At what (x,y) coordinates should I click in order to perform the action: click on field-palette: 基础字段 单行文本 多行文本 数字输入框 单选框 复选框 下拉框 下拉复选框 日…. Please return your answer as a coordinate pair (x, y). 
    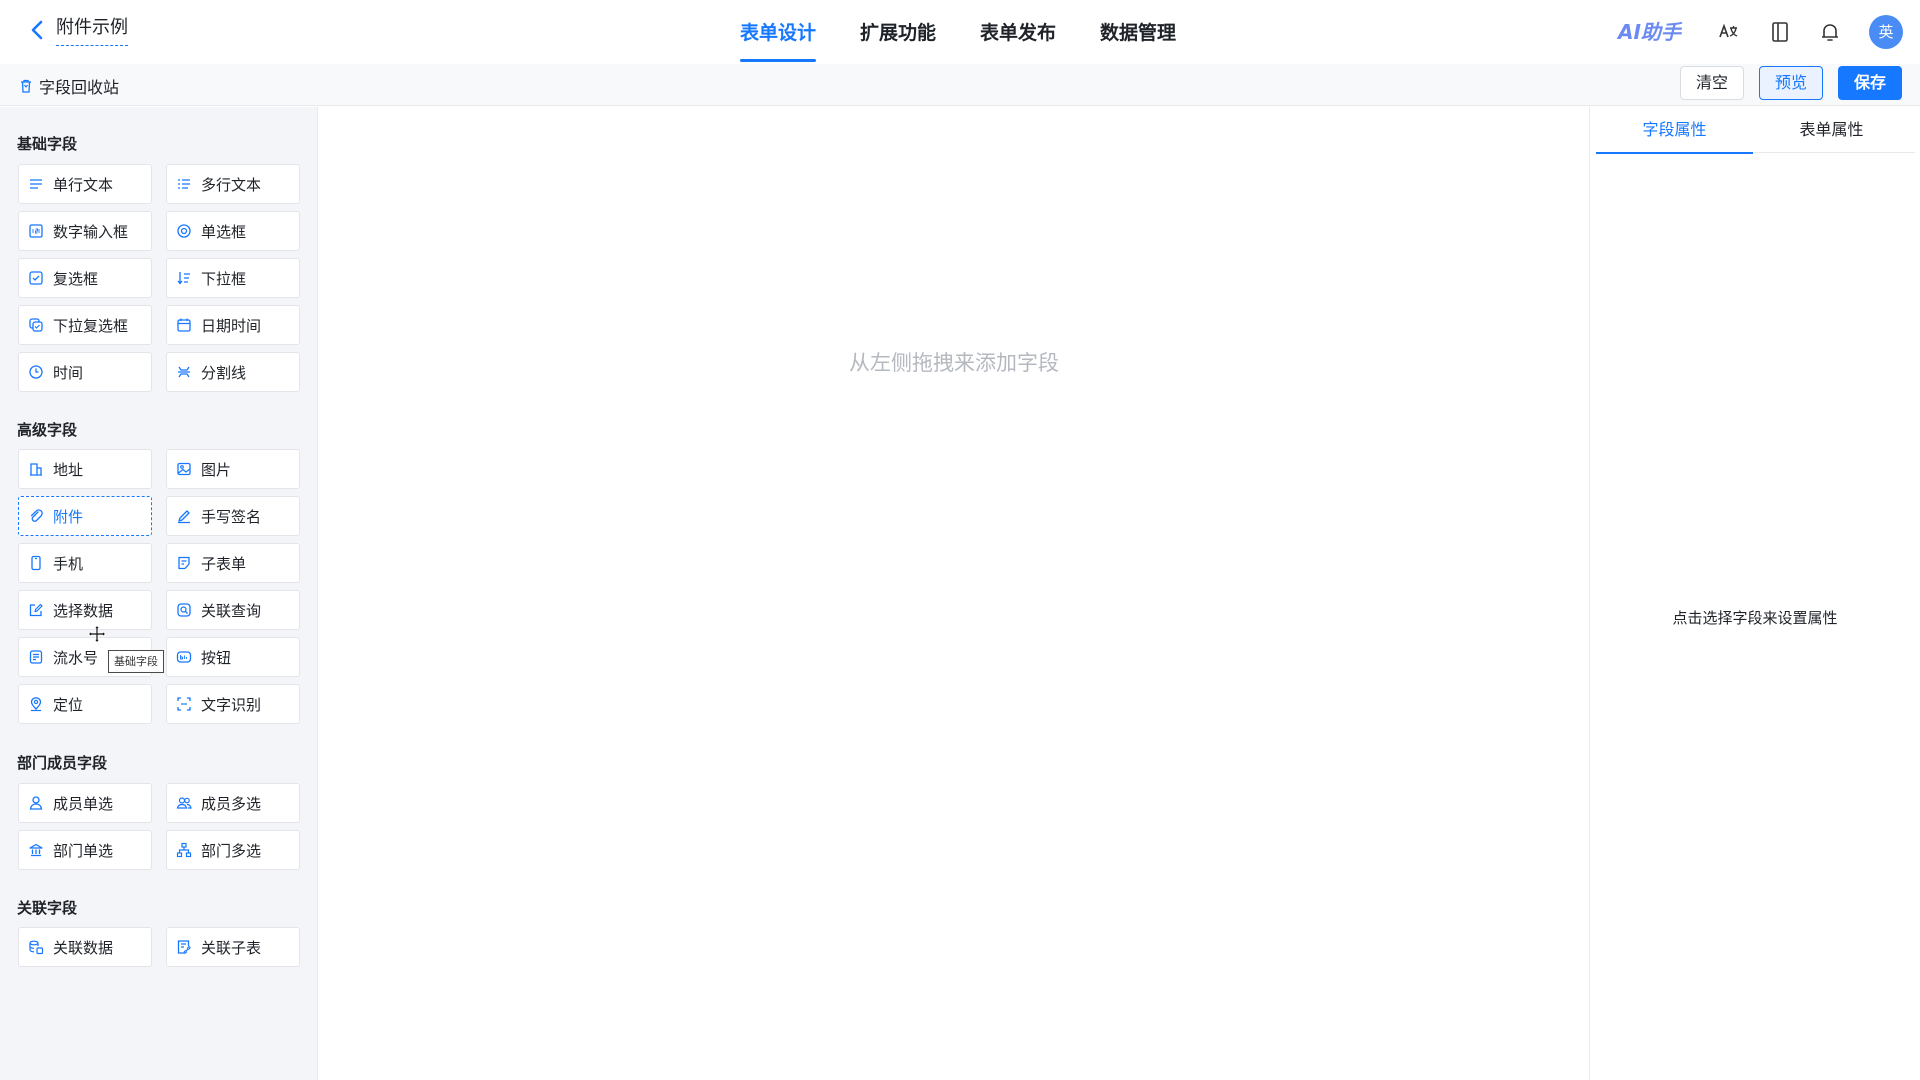
    Looking at the image, I should click on (159, 593).